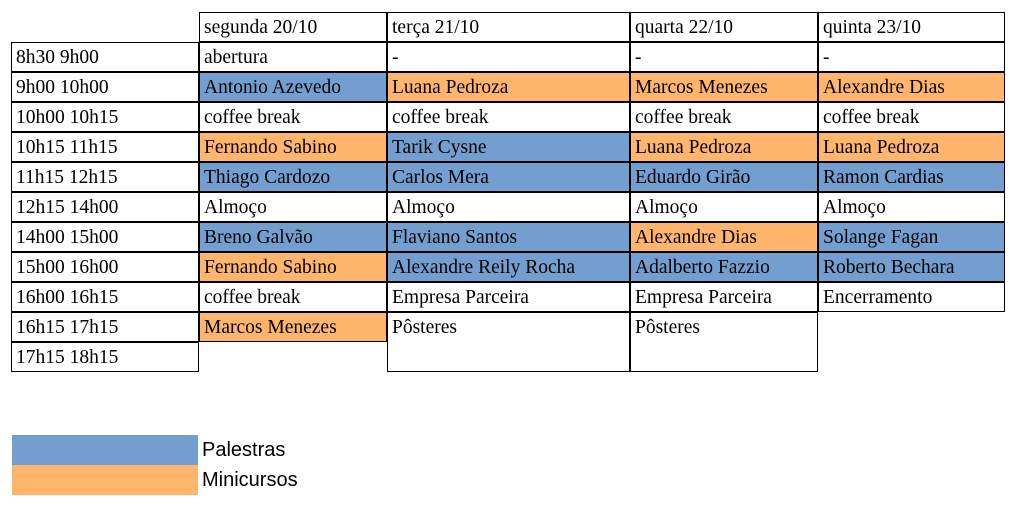 The image size is (1033, 513). Describe the element at coordinates (244, 450) in the screenshot. I see `legend-label-palestras: Palestras` at that location.